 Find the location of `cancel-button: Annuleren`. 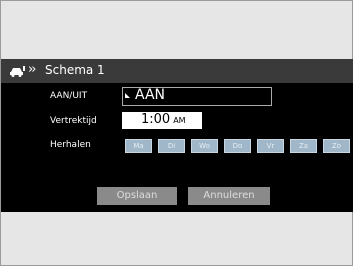

cancel-button: Annuleren is located at coordinates (229, 196).